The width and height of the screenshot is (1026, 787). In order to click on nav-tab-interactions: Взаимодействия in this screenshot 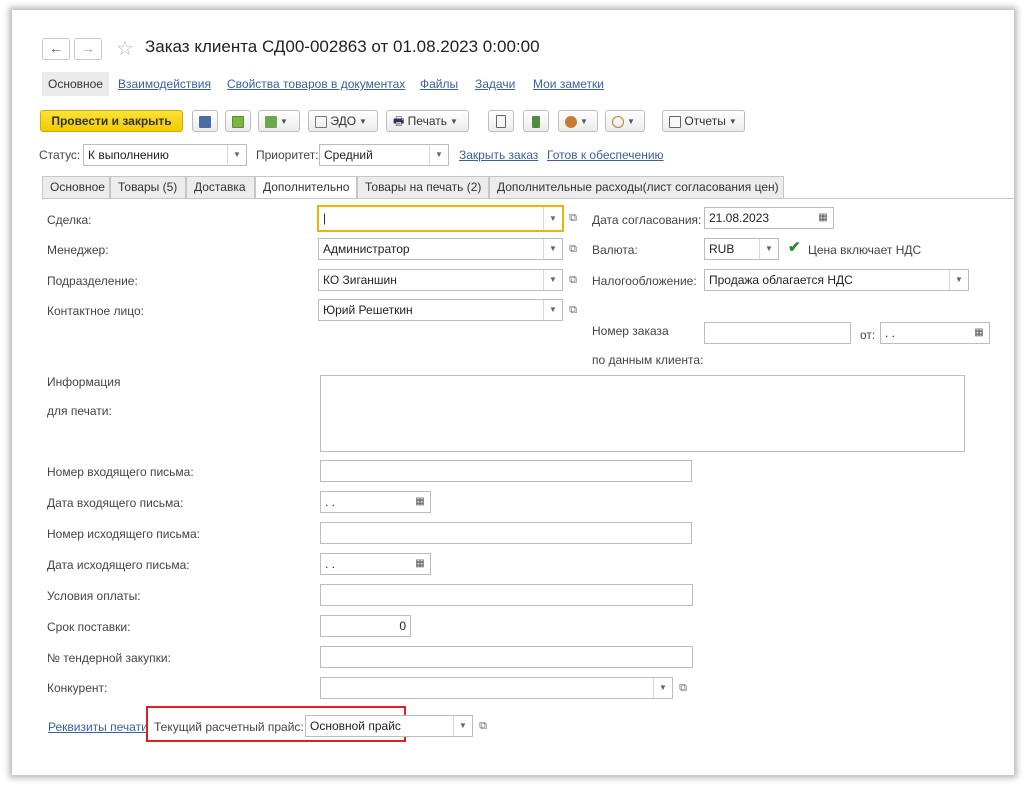, I will do `click(164, 84)`.